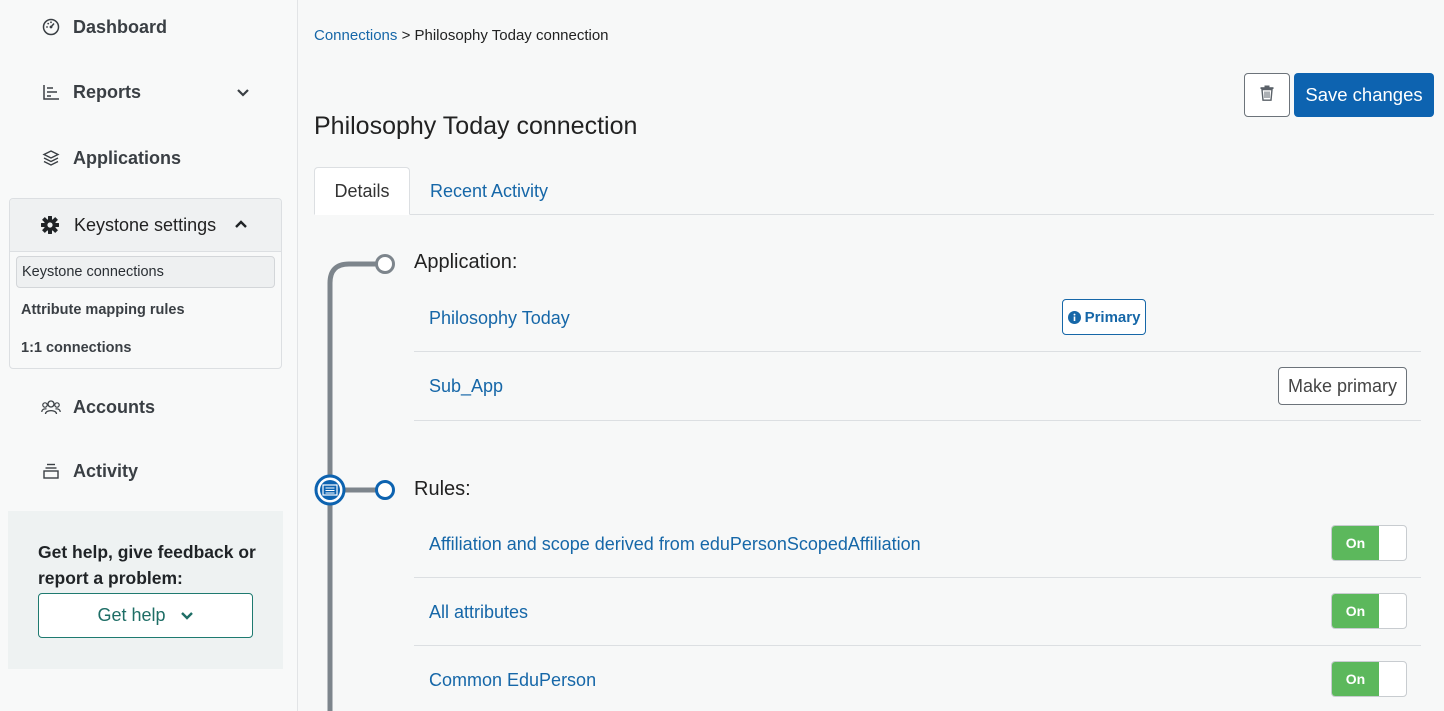 The height and width of the screenshot is (711, 1444). What do you see at coordinates (107, 91) in the screenshot?
I see `sidebar-item-label: Reports` at bounding box center [107, 91].